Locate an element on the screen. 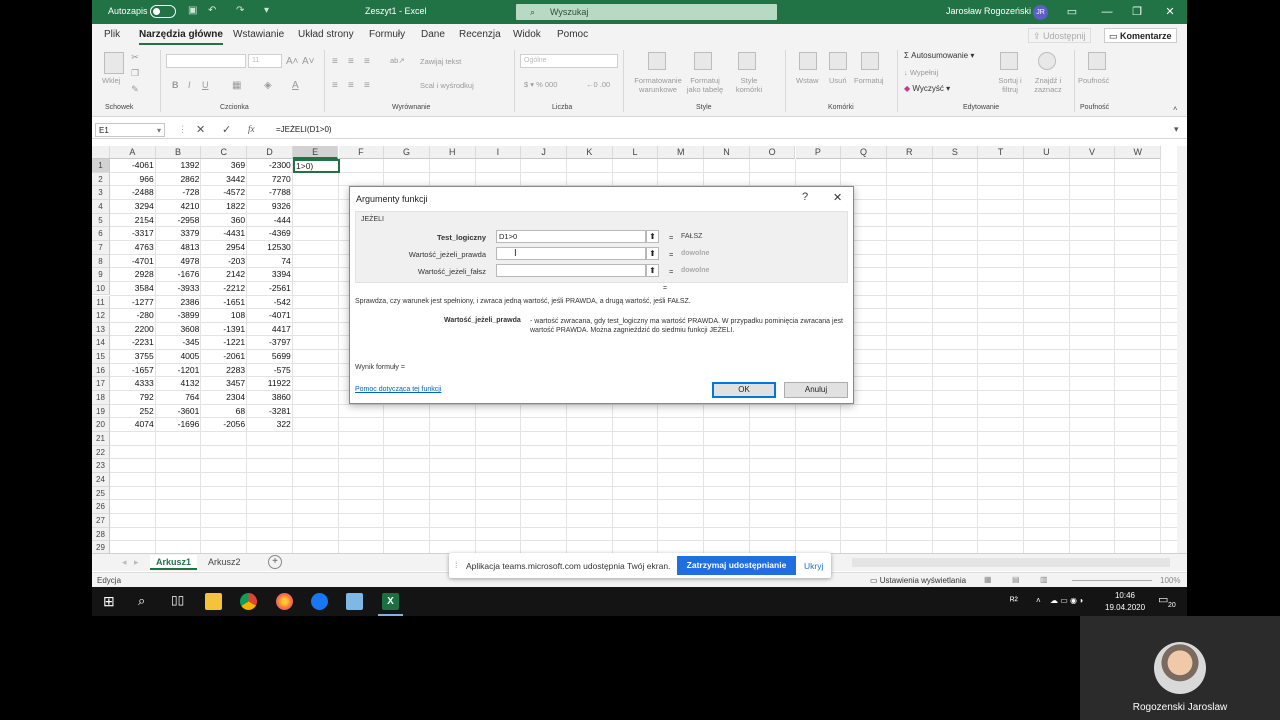 The image size is (1280, 720). active-cell-e1: 1>0) is located at coordinates (316, 166).